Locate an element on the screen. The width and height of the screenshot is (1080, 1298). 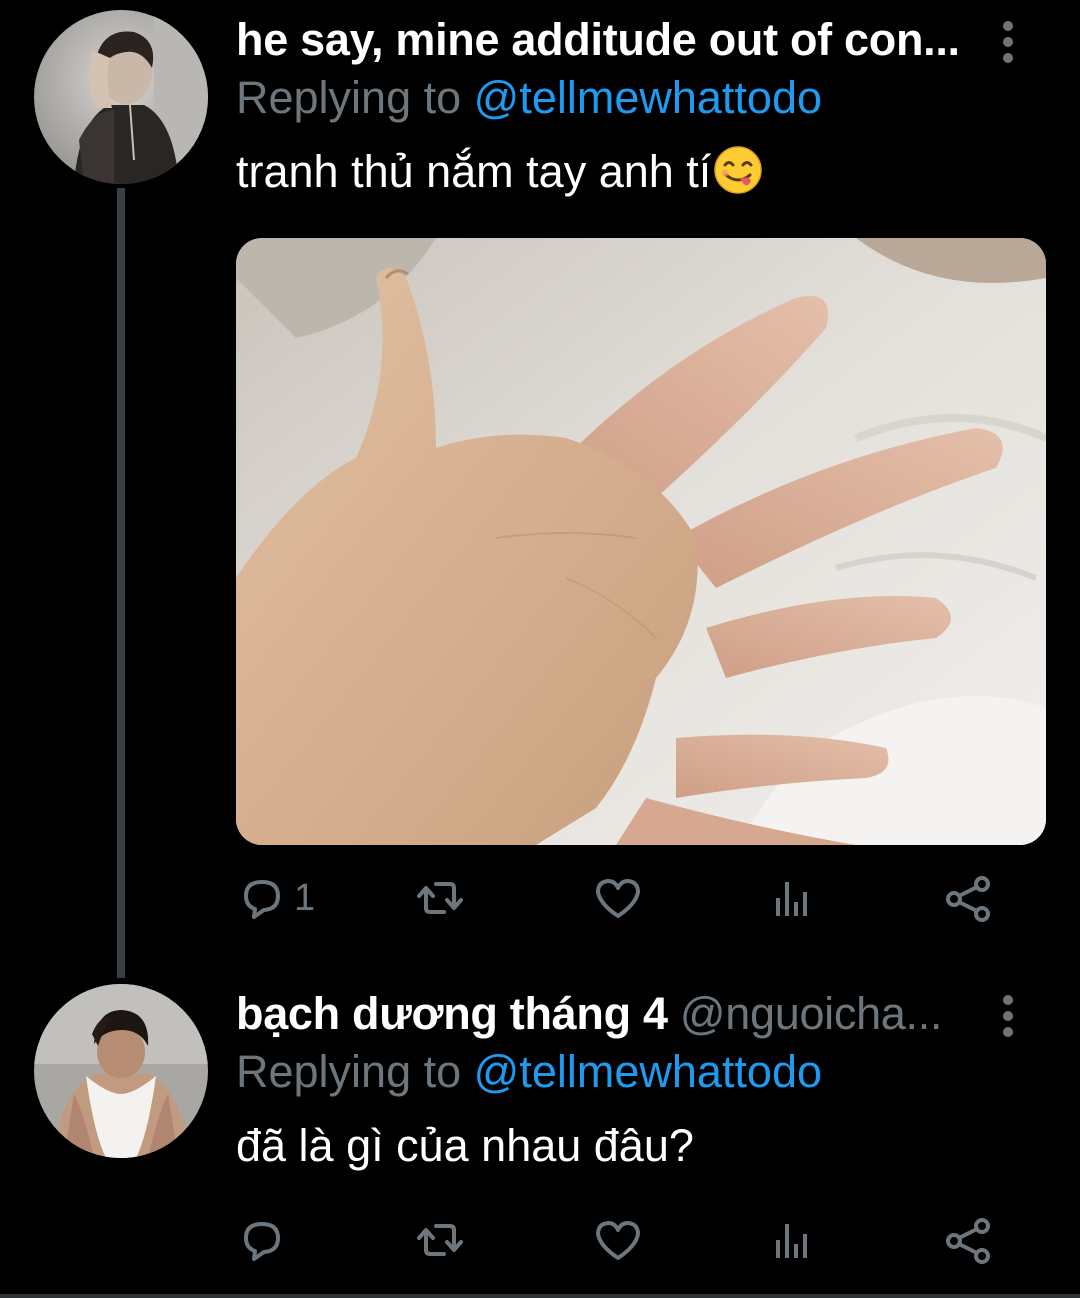
tweet-text: tranh thủ nắm tay anh tí is located at coordinates (499, 172).